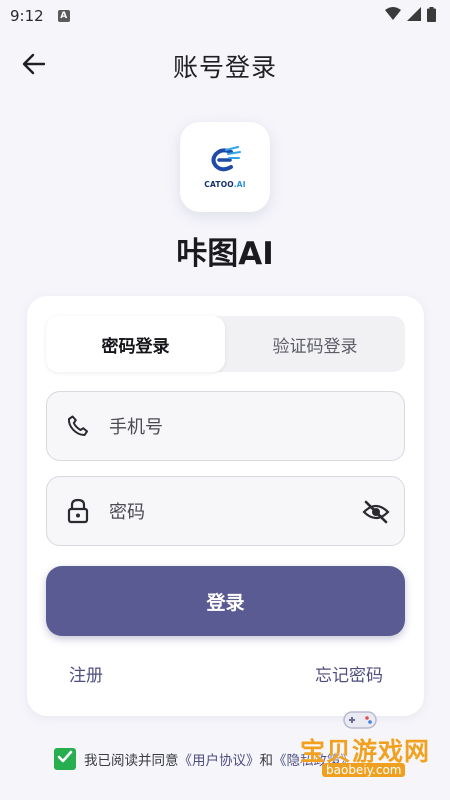 This screenshot has width=450, height=800. What do you see at coordinates (135, 344) in the screenshot?
I see `tab-password-login: 密码登录` at bounding box center [135, 344].